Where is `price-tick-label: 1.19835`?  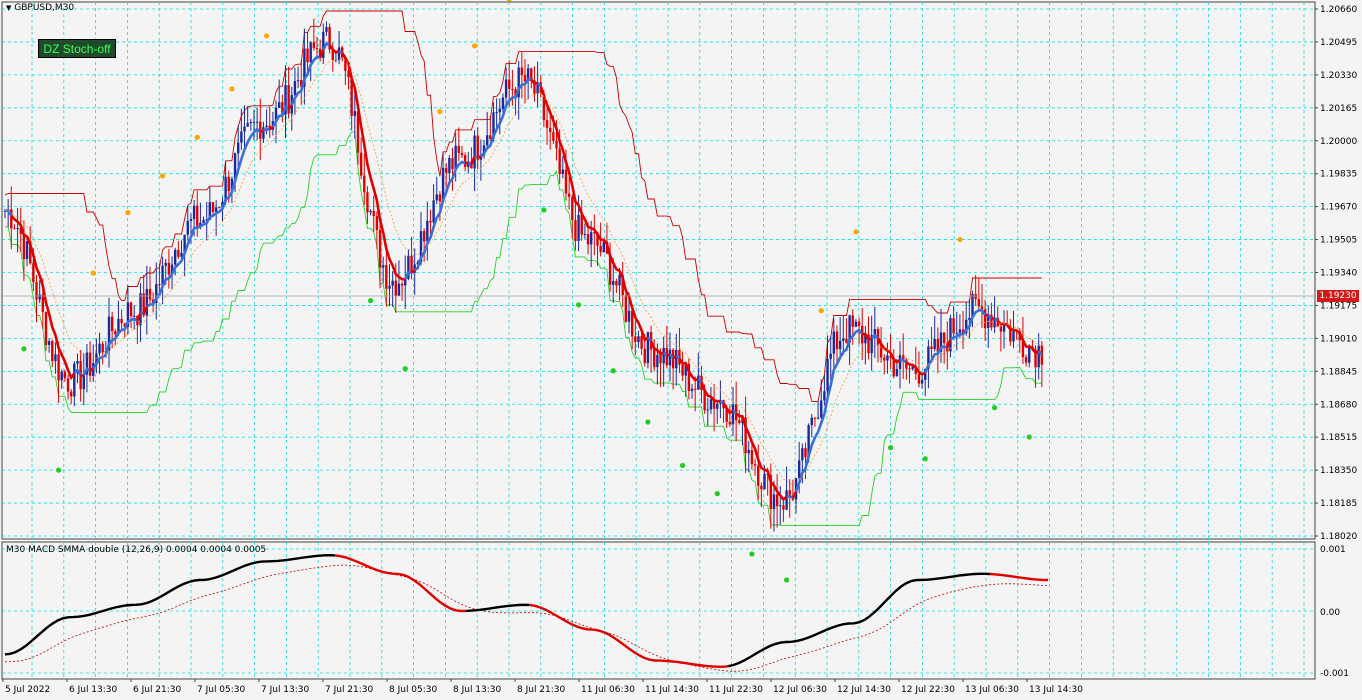 price-tick-label: 1.19835 is located at coordinates (1338, 175).